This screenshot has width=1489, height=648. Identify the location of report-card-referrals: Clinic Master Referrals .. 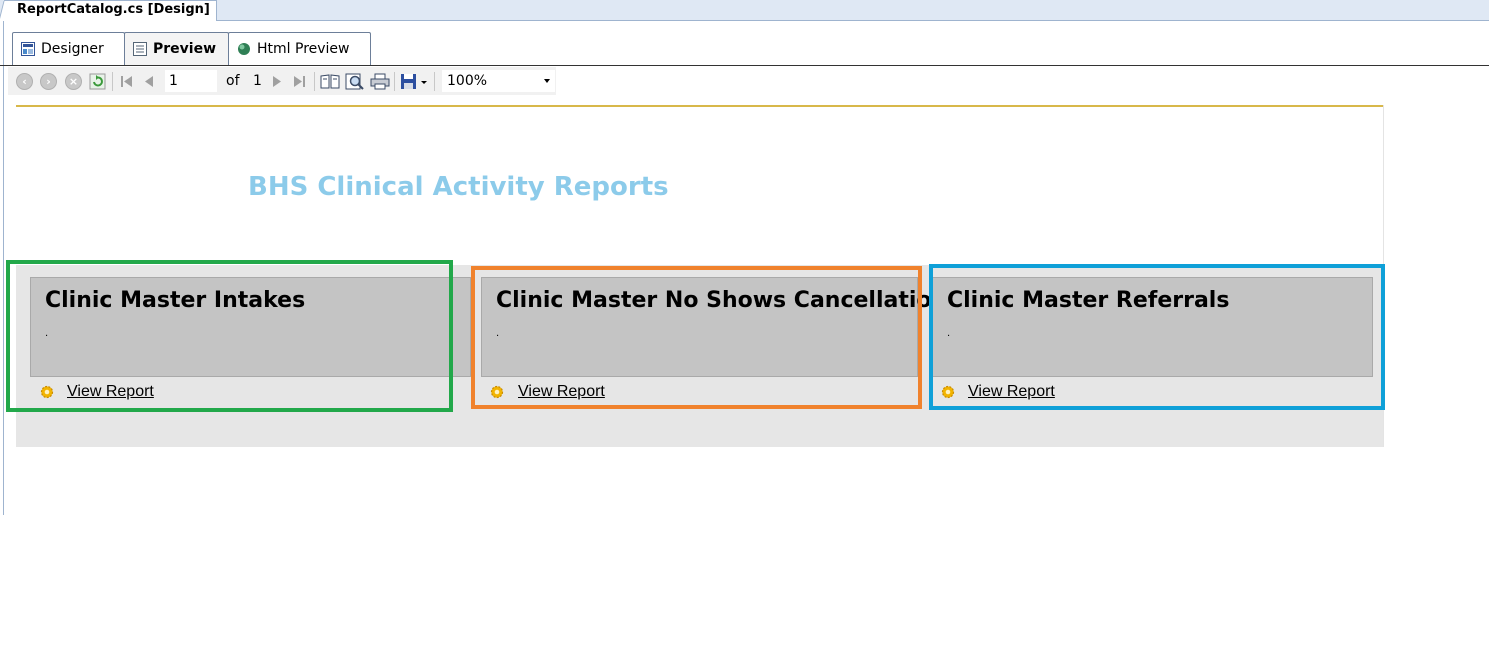
(1152, 327).